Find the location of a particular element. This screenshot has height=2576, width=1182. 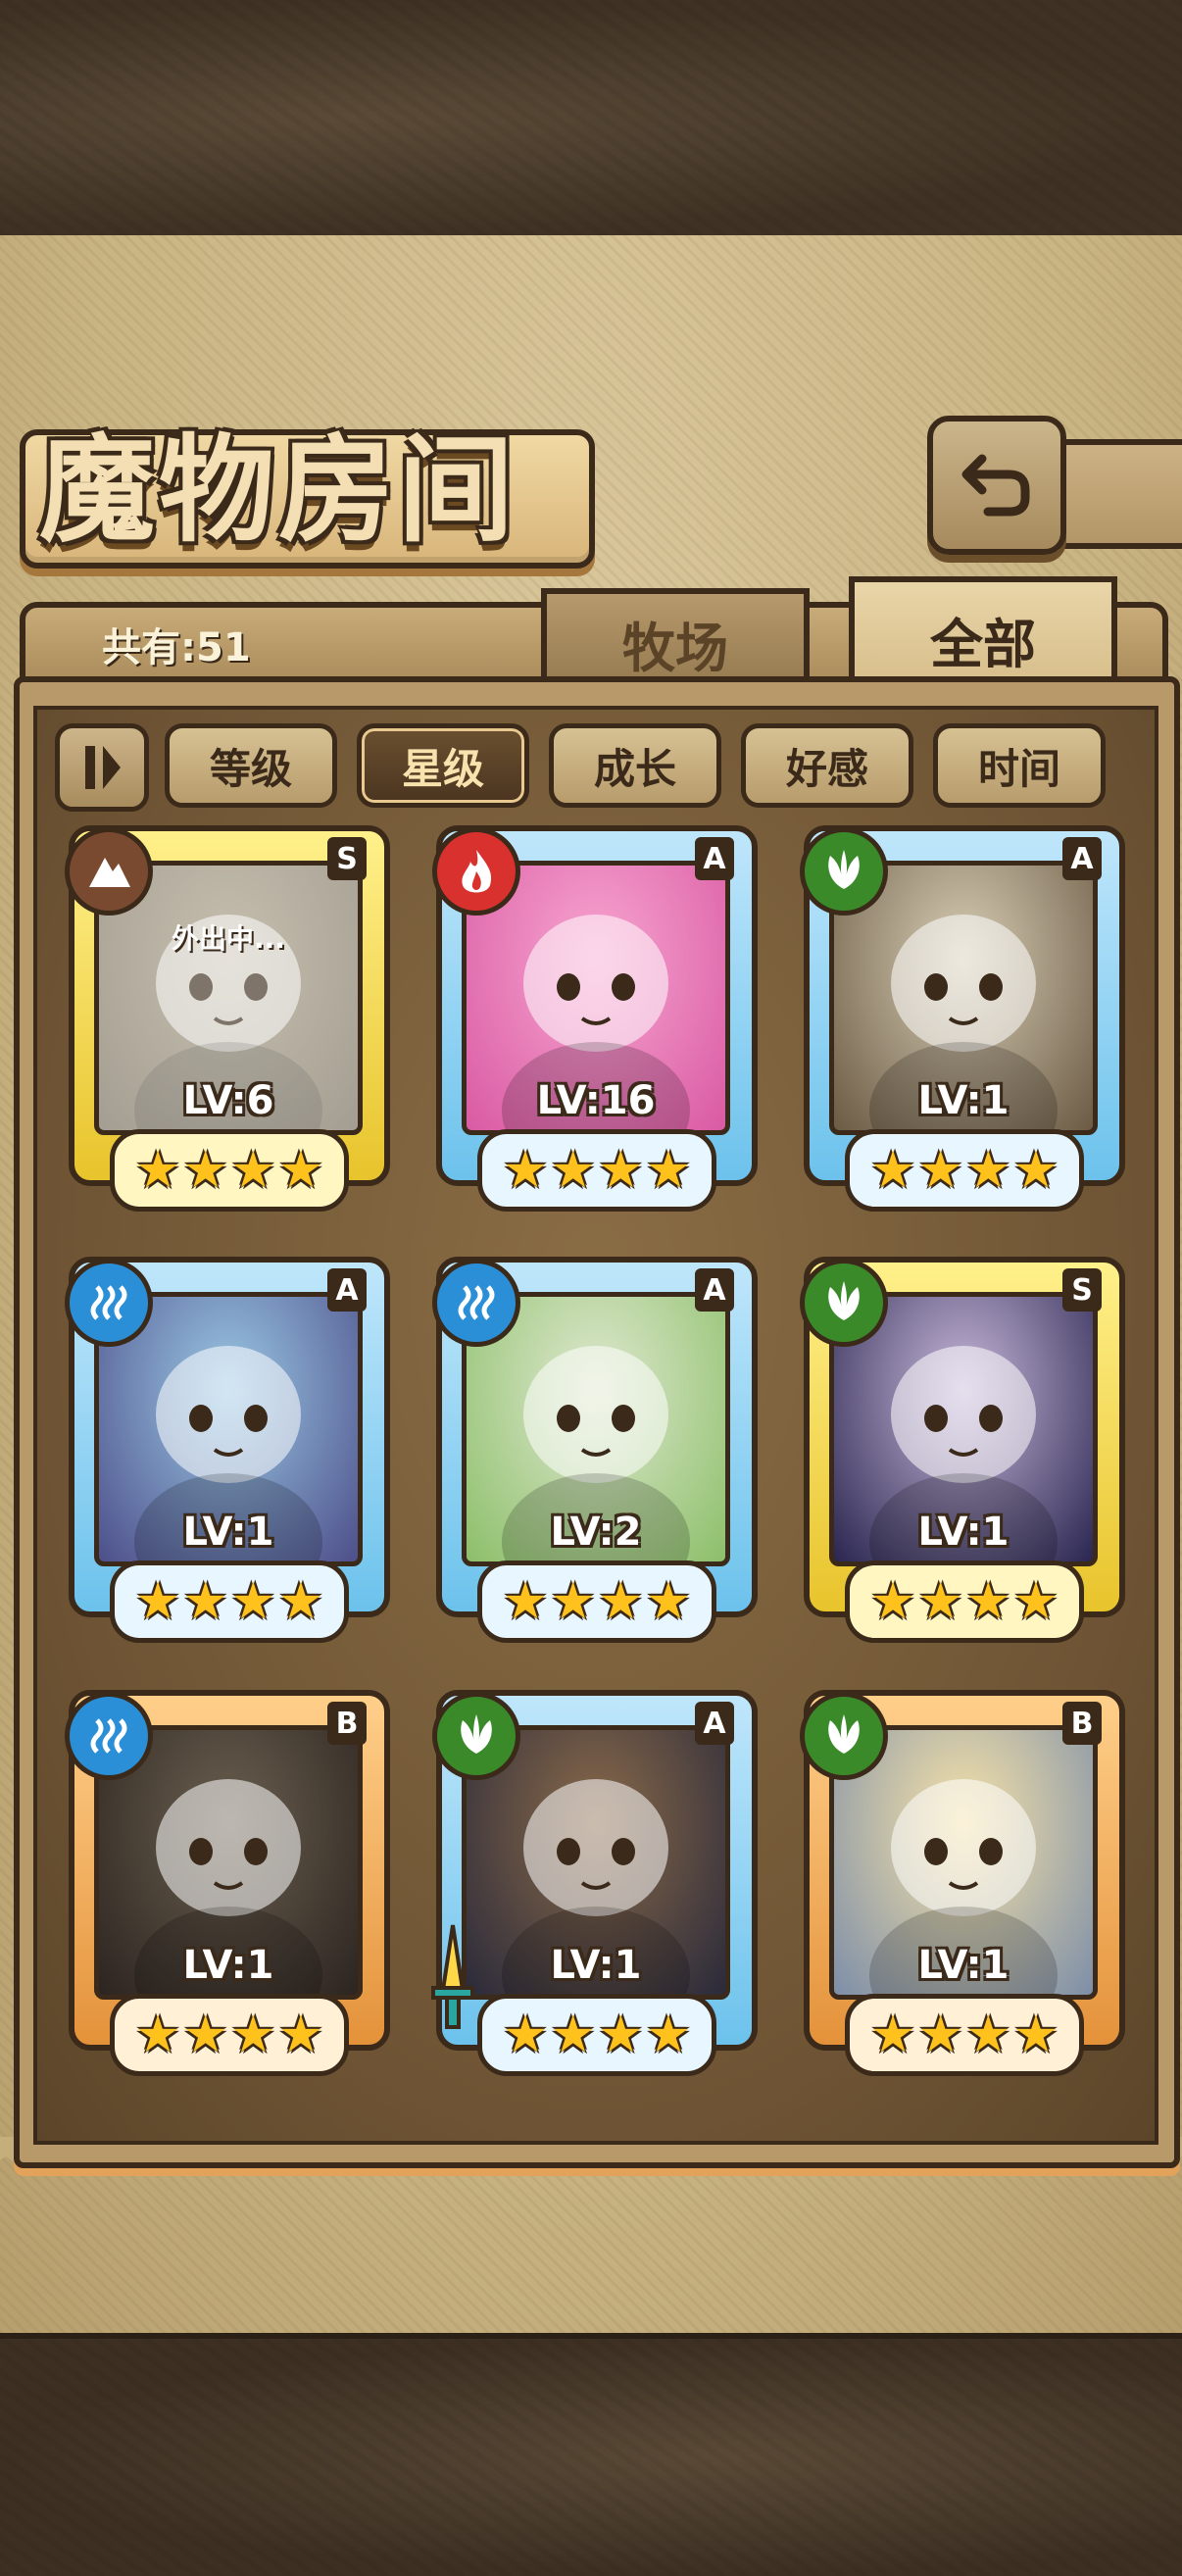

sort-by-time-label: 时间 is located at coordinates (1019, 768).